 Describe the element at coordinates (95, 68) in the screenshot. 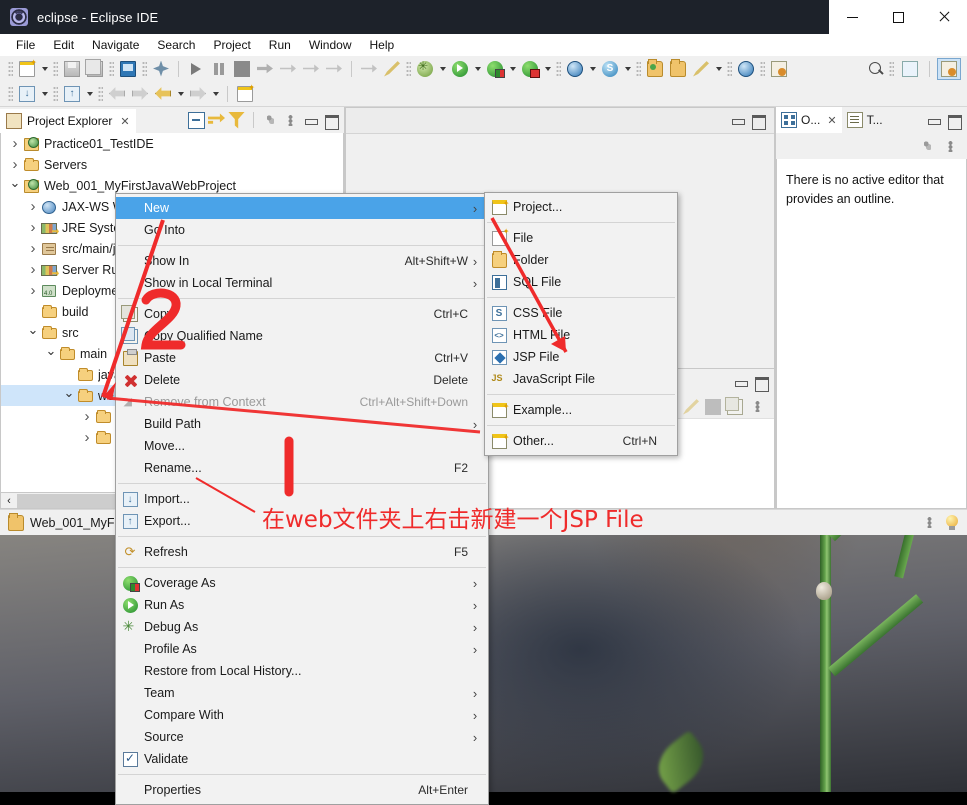

I see `save-all-button` at that location.